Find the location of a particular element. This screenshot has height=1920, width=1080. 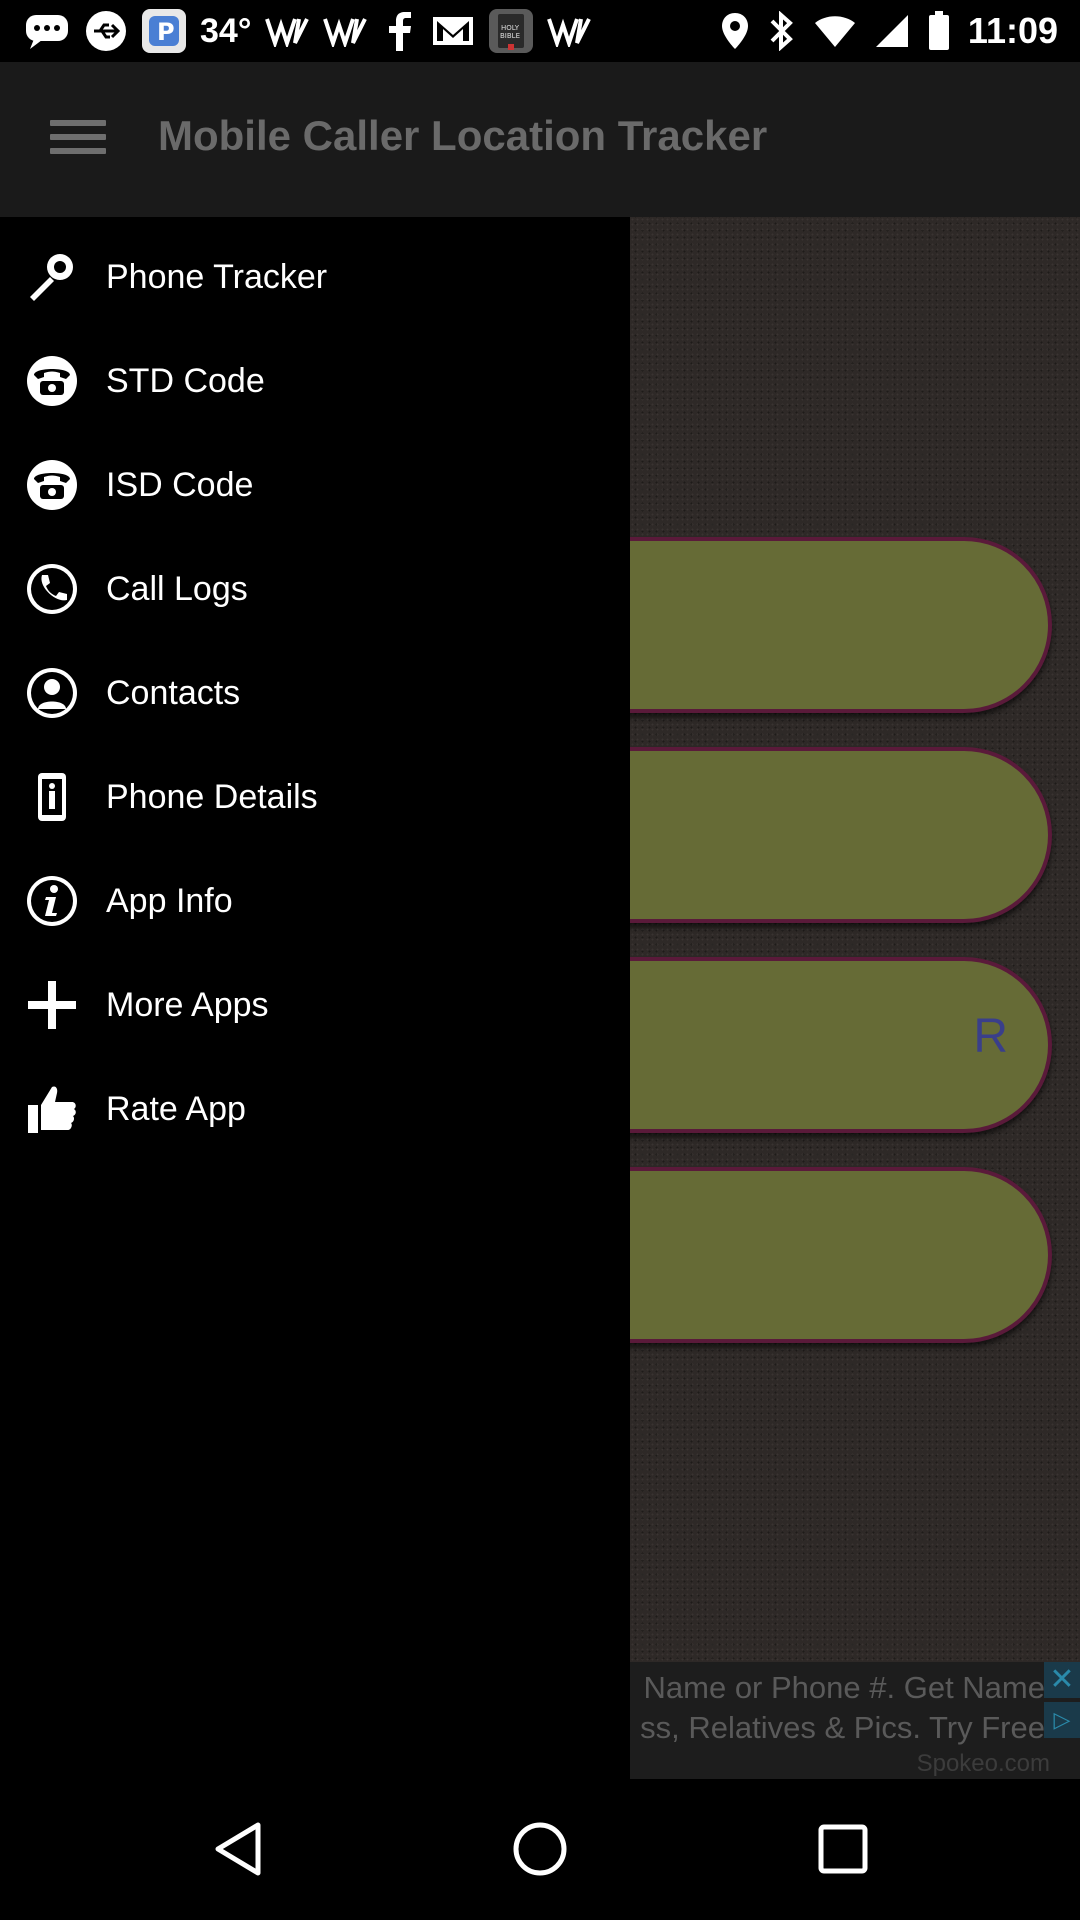

cell-signal-icon is located at coordinates (892, 31).